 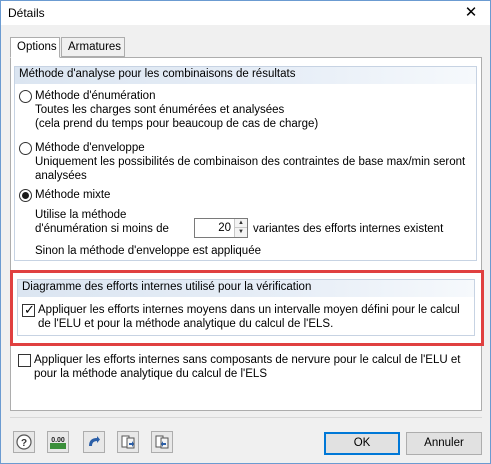 I want to click on help-icon: ?, so click(x=24, y=442).